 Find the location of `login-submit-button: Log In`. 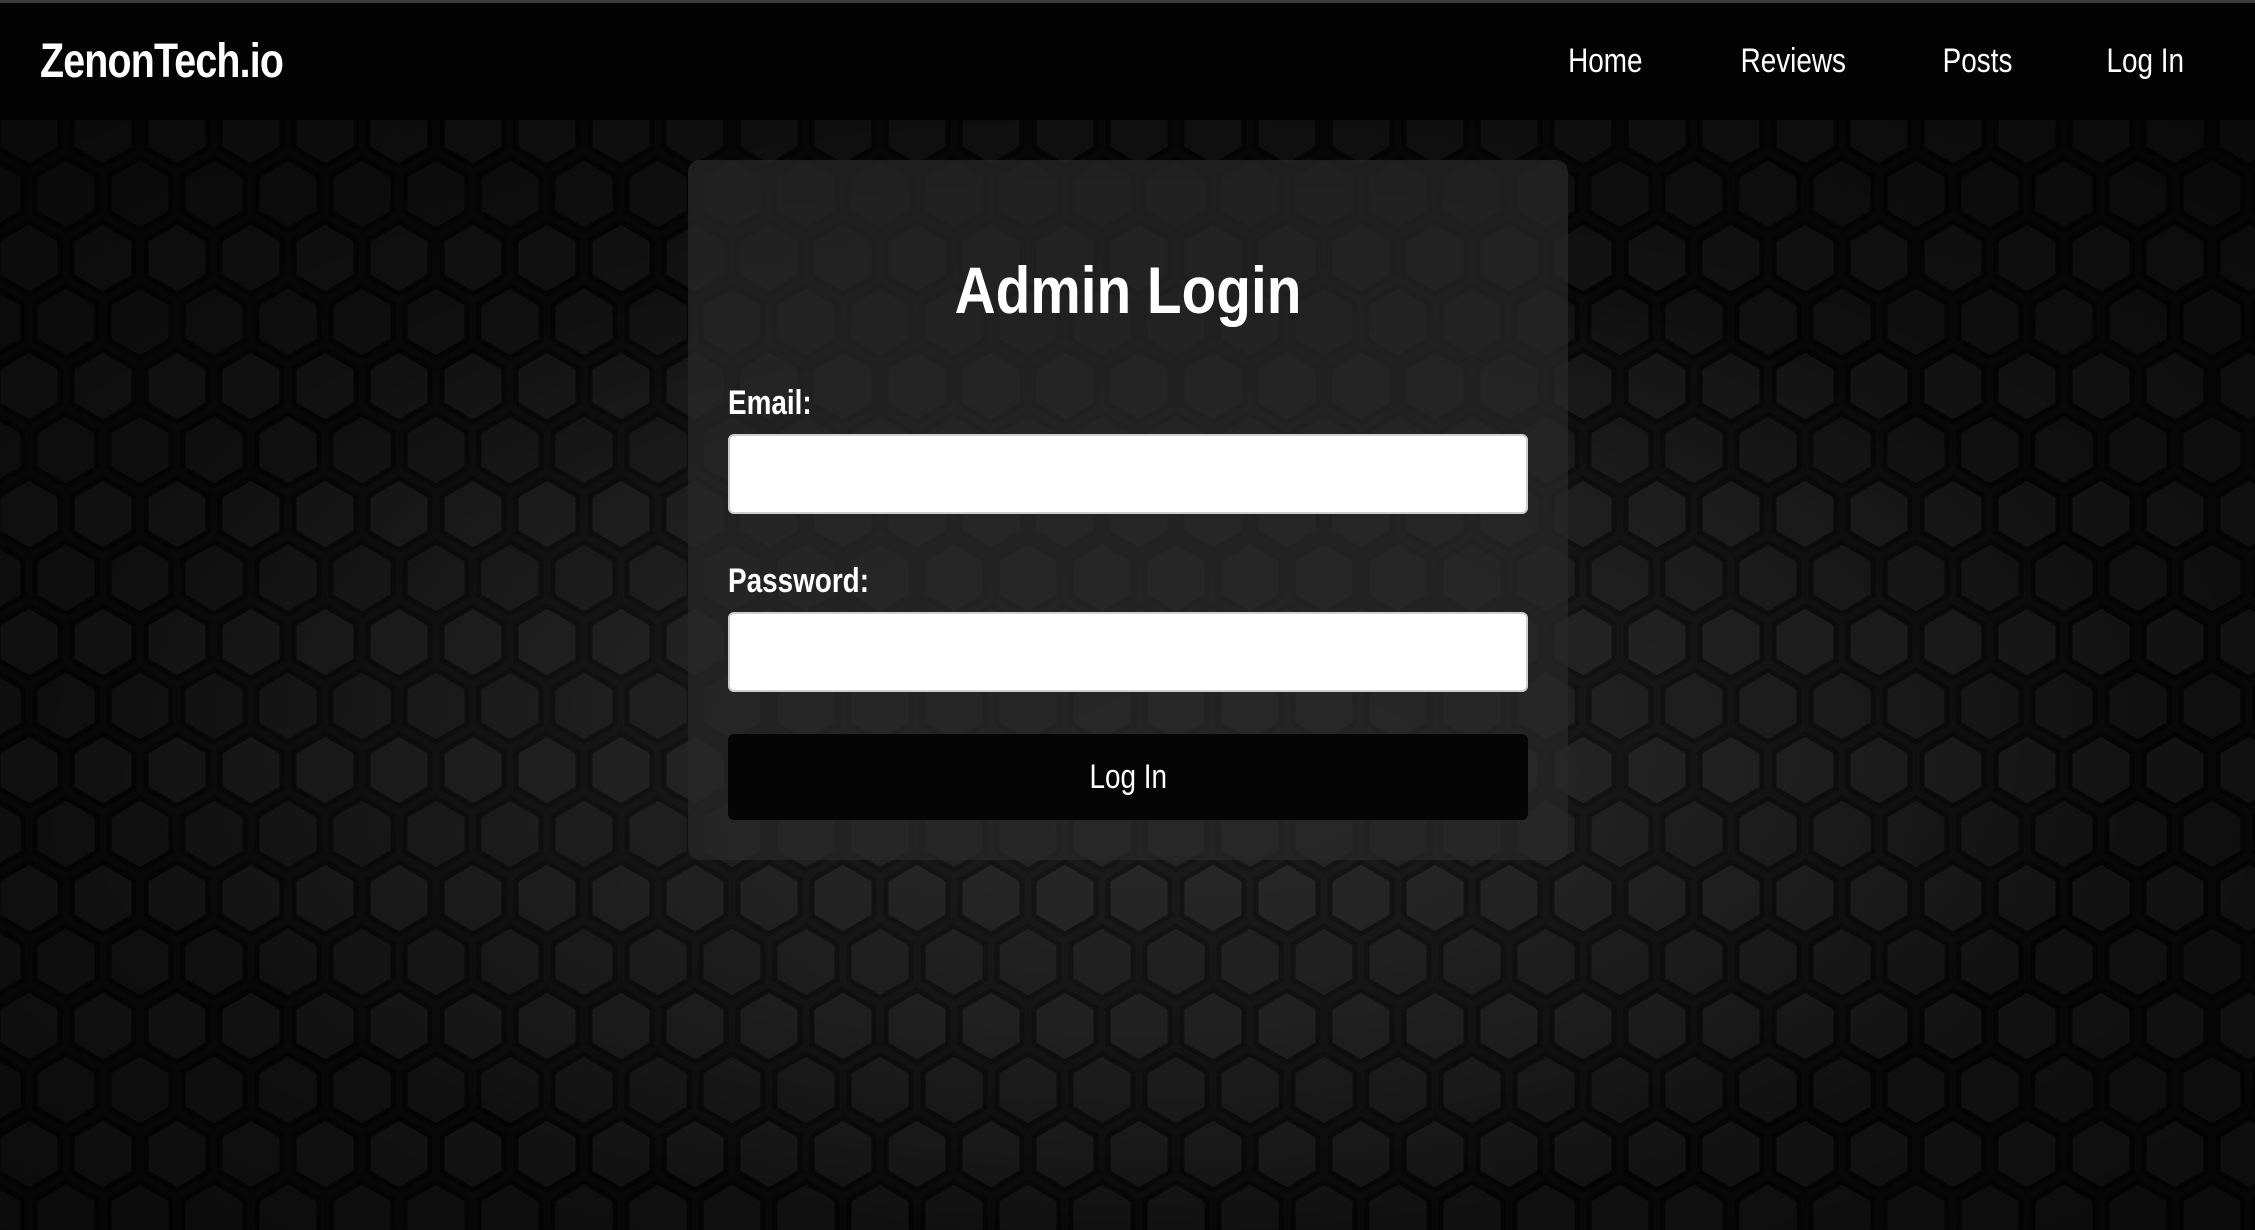

login-submit-button: Log In is located at coordinates (1128, 777).